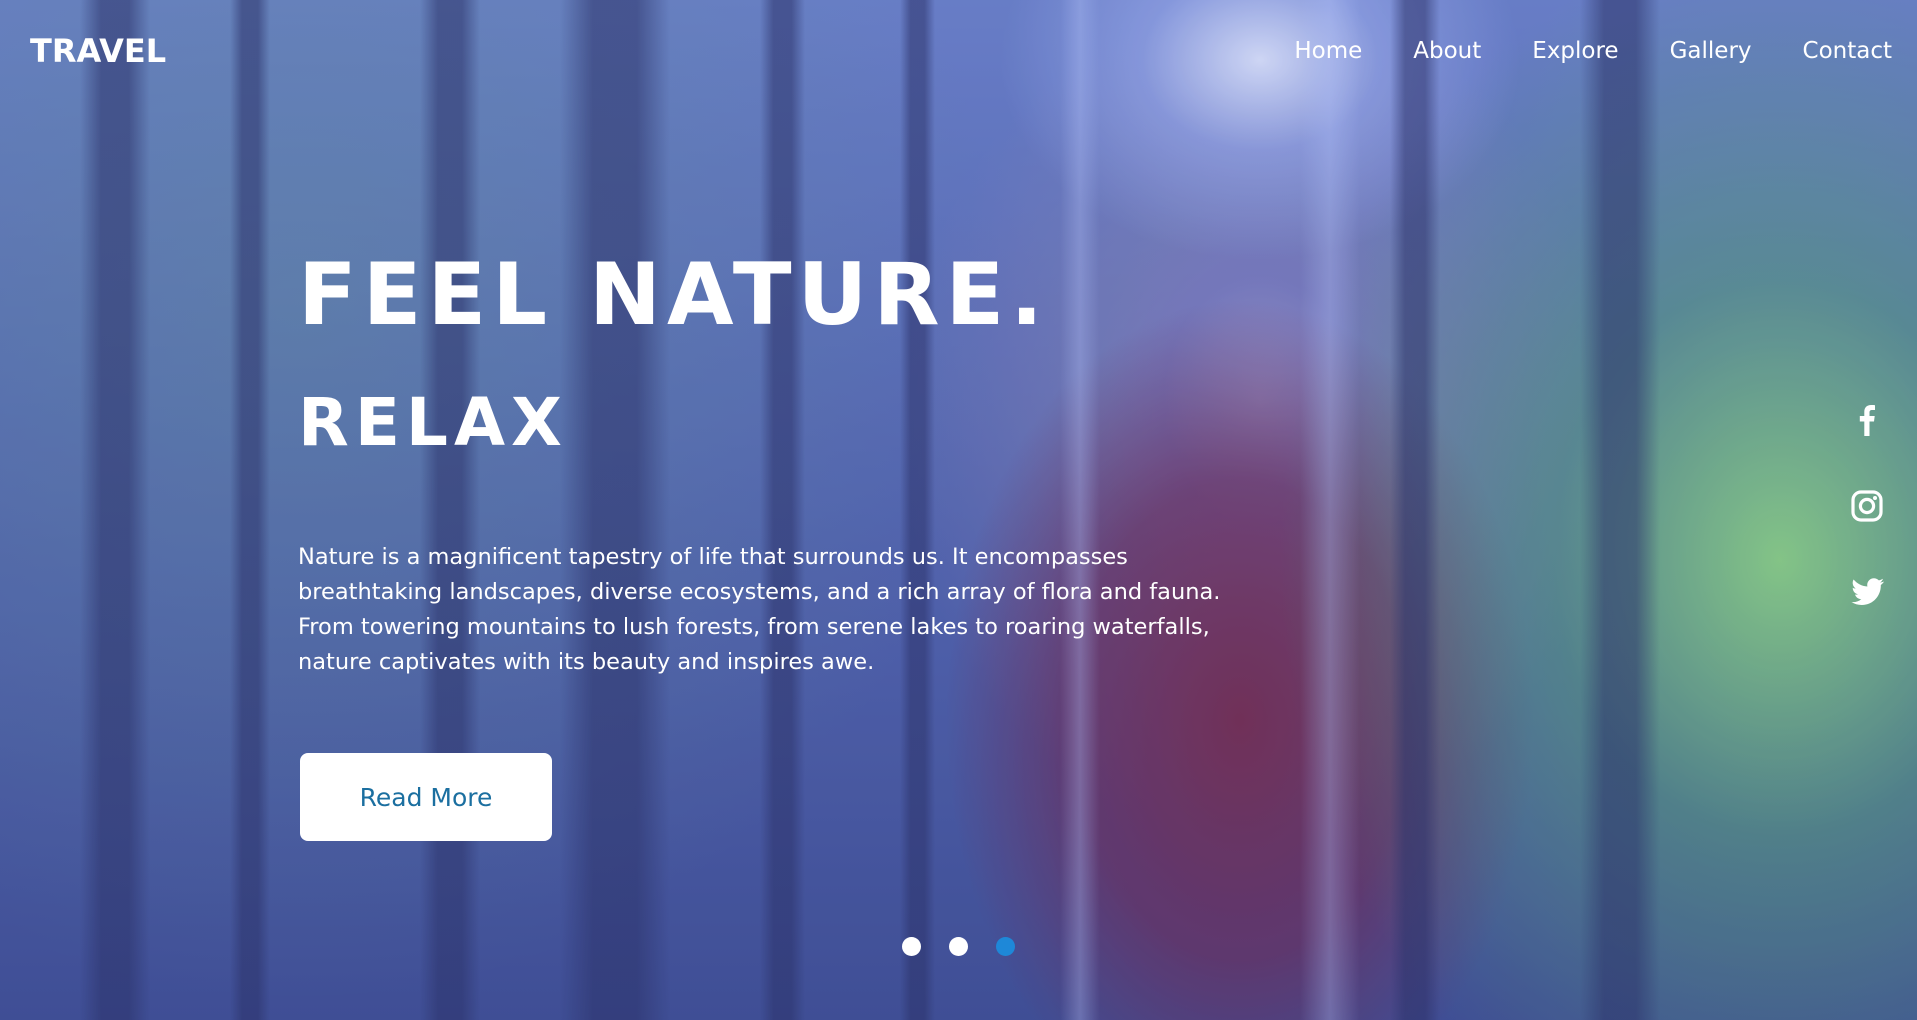 This screenshot has height=1020, width=1917. Describe the element at coordinates (433, 422) in the screenshot. I see `hero-subtitle: RELAX` at that location.